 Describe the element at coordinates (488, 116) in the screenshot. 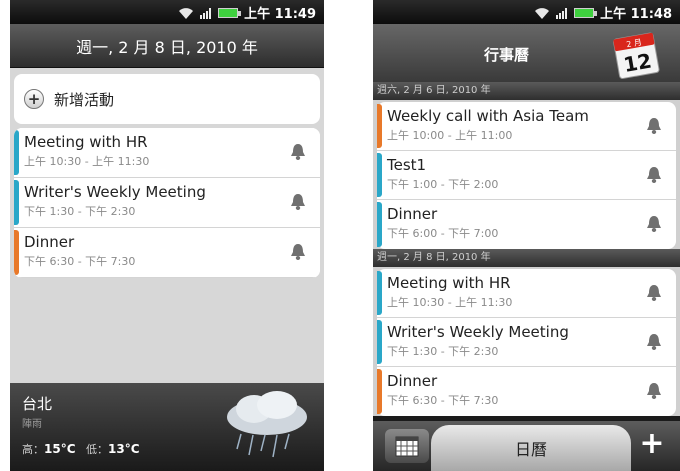

I see `event-title: Weekly call with Asia Team` at that location.